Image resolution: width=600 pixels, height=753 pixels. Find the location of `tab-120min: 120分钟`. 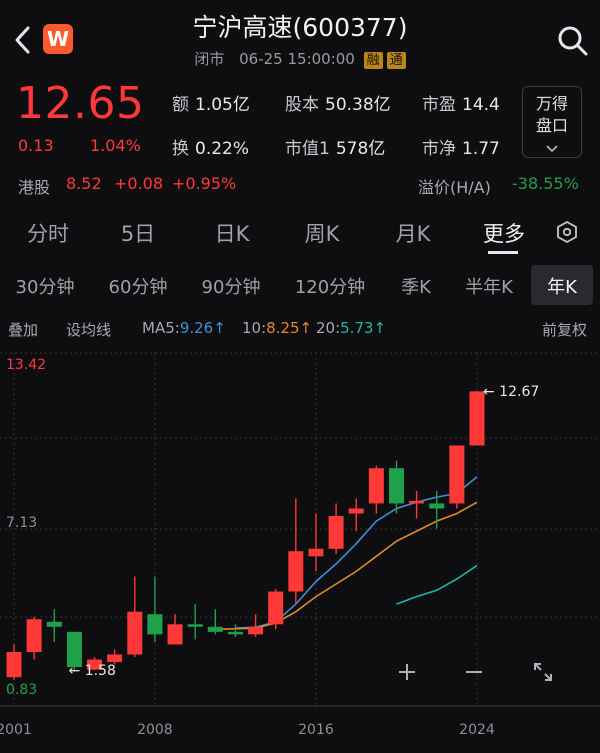

tab-120min: 120分钟 is located at coordinates (330, 286).